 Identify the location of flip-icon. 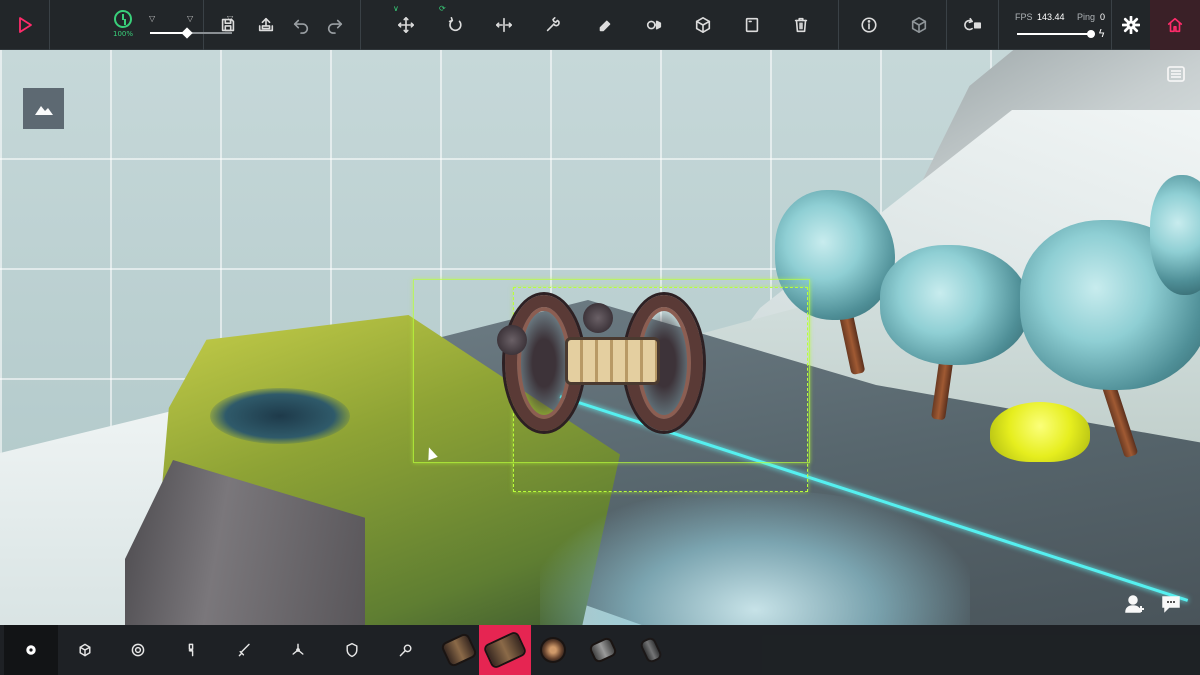
(504, 25).